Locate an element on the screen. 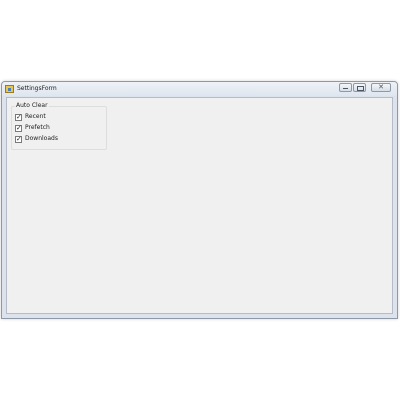 The width and height of the screenshot is (400, 400). window-title: SettingsForm is located at coordinates (37, 88).